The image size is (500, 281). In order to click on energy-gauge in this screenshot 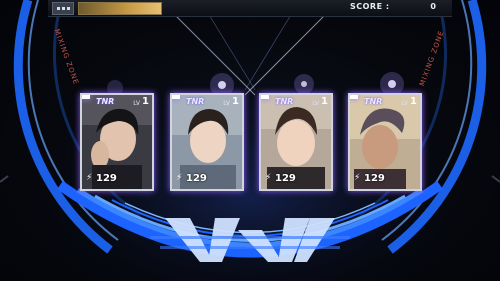, I will do `click(120, 8)`.